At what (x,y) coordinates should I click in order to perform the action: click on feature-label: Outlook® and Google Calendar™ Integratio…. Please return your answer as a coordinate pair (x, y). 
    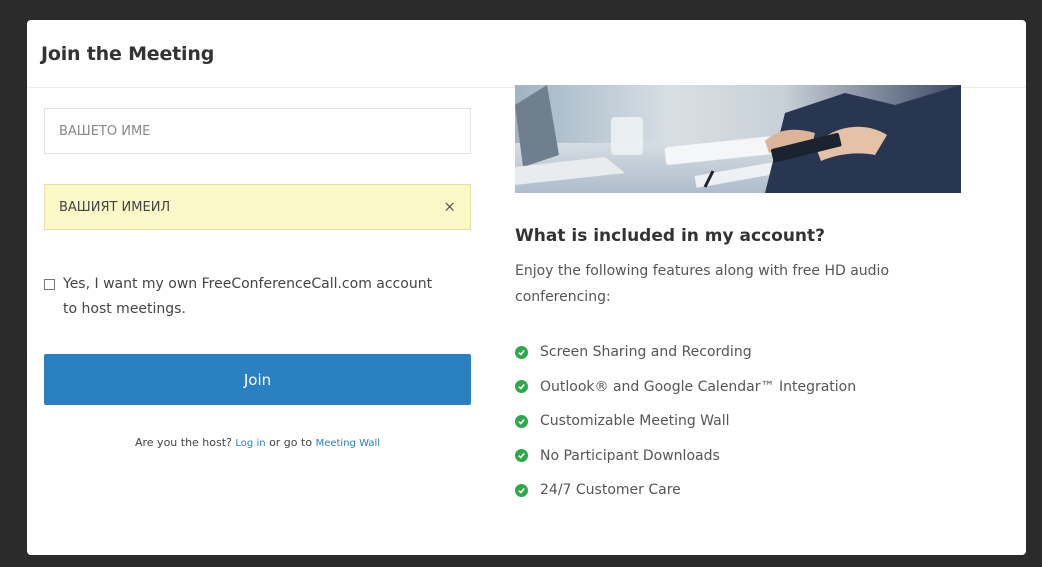
    Looking at the image, I should click on (698, 386).